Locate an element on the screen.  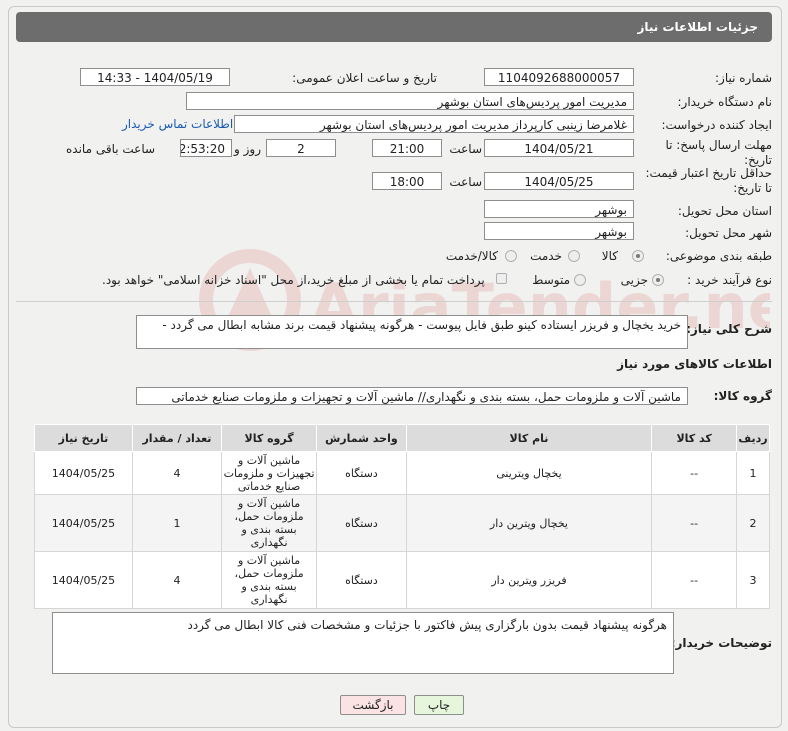
process-medium-label: متوسط is located at coordinates (551, 280).